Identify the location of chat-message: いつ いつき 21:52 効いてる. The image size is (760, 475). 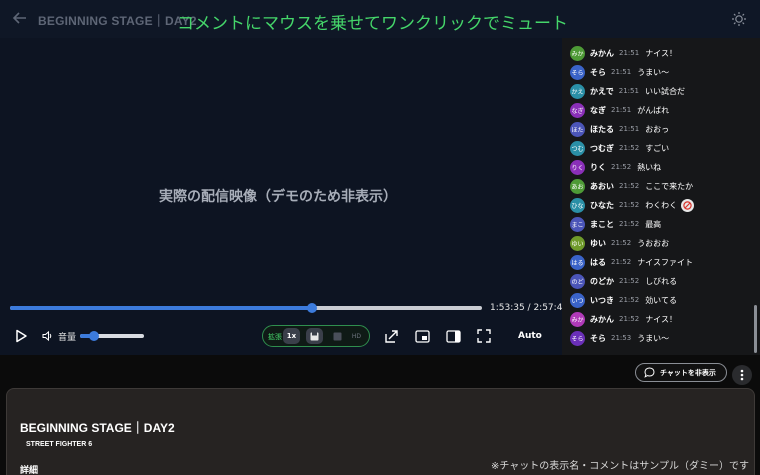
(623, 300).